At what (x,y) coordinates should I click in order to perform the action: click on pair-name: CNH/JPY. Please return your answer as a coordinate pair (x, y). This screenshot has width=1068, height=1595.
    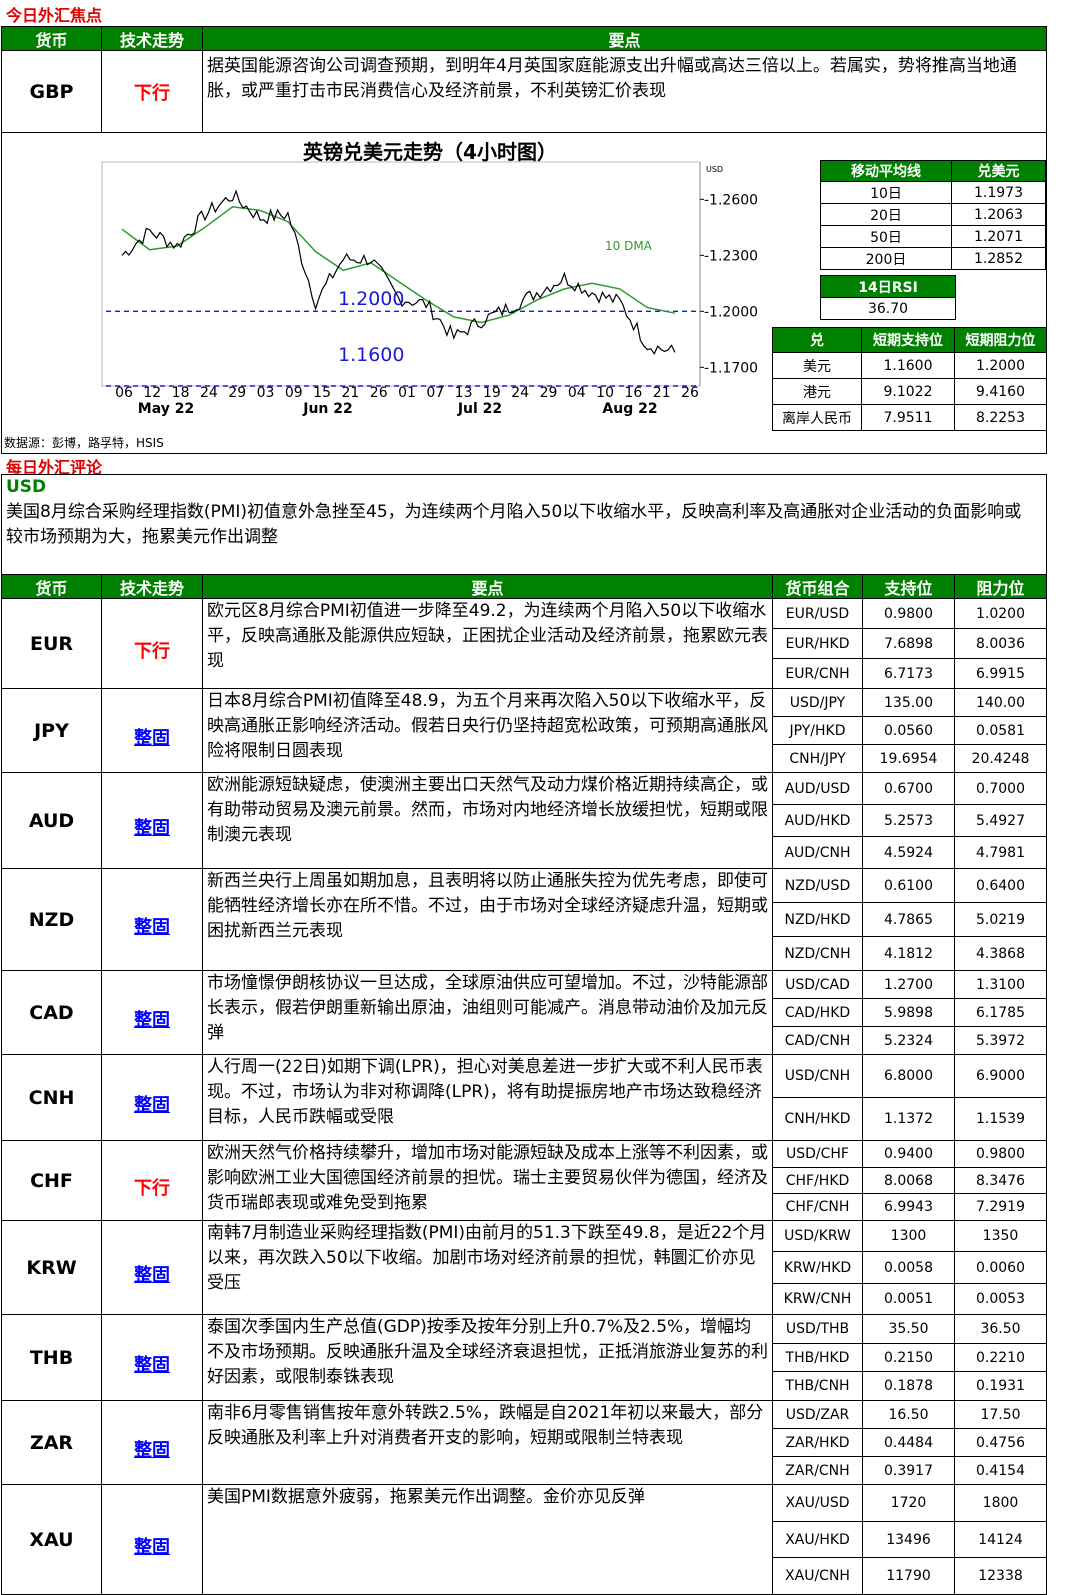
    Looking at the image, I should click on (817, 758).